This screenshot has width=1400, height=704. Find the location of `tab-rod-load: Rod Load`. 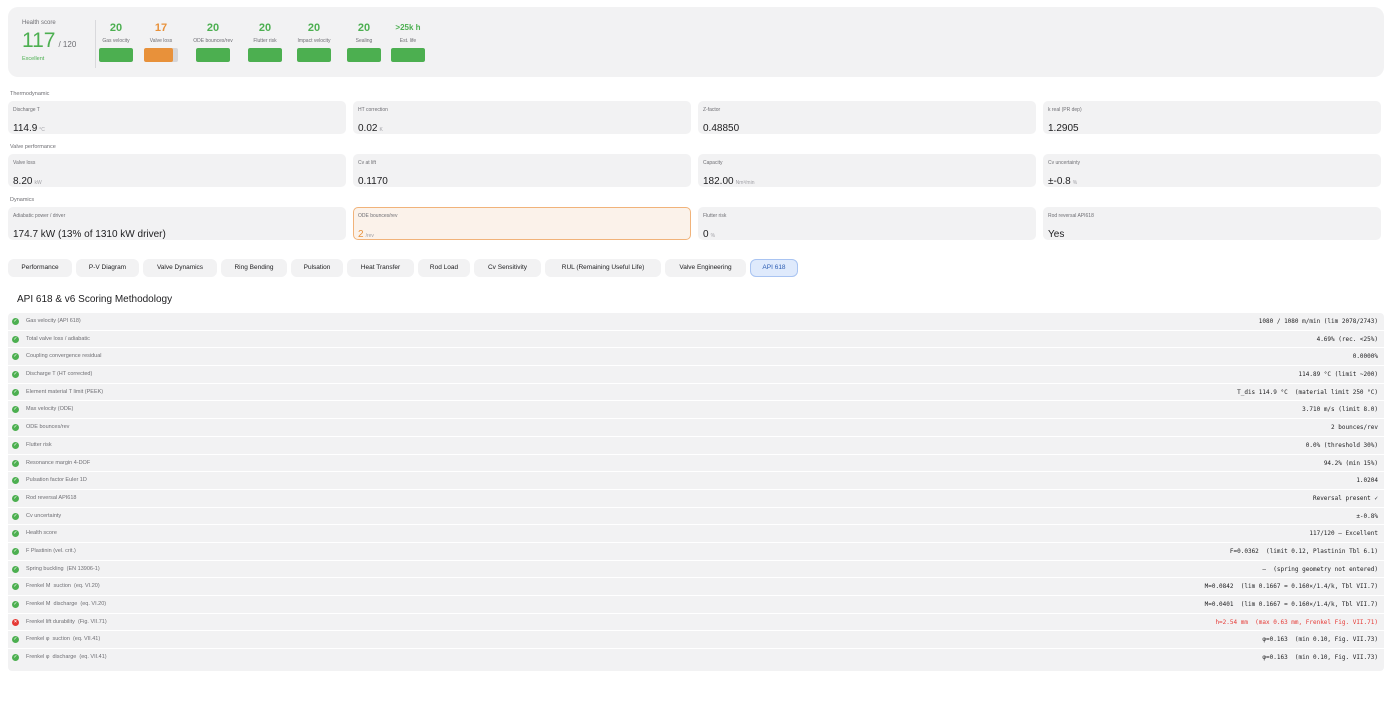

tab-rod-load: Rod Load is located at coordinates (444, 268).